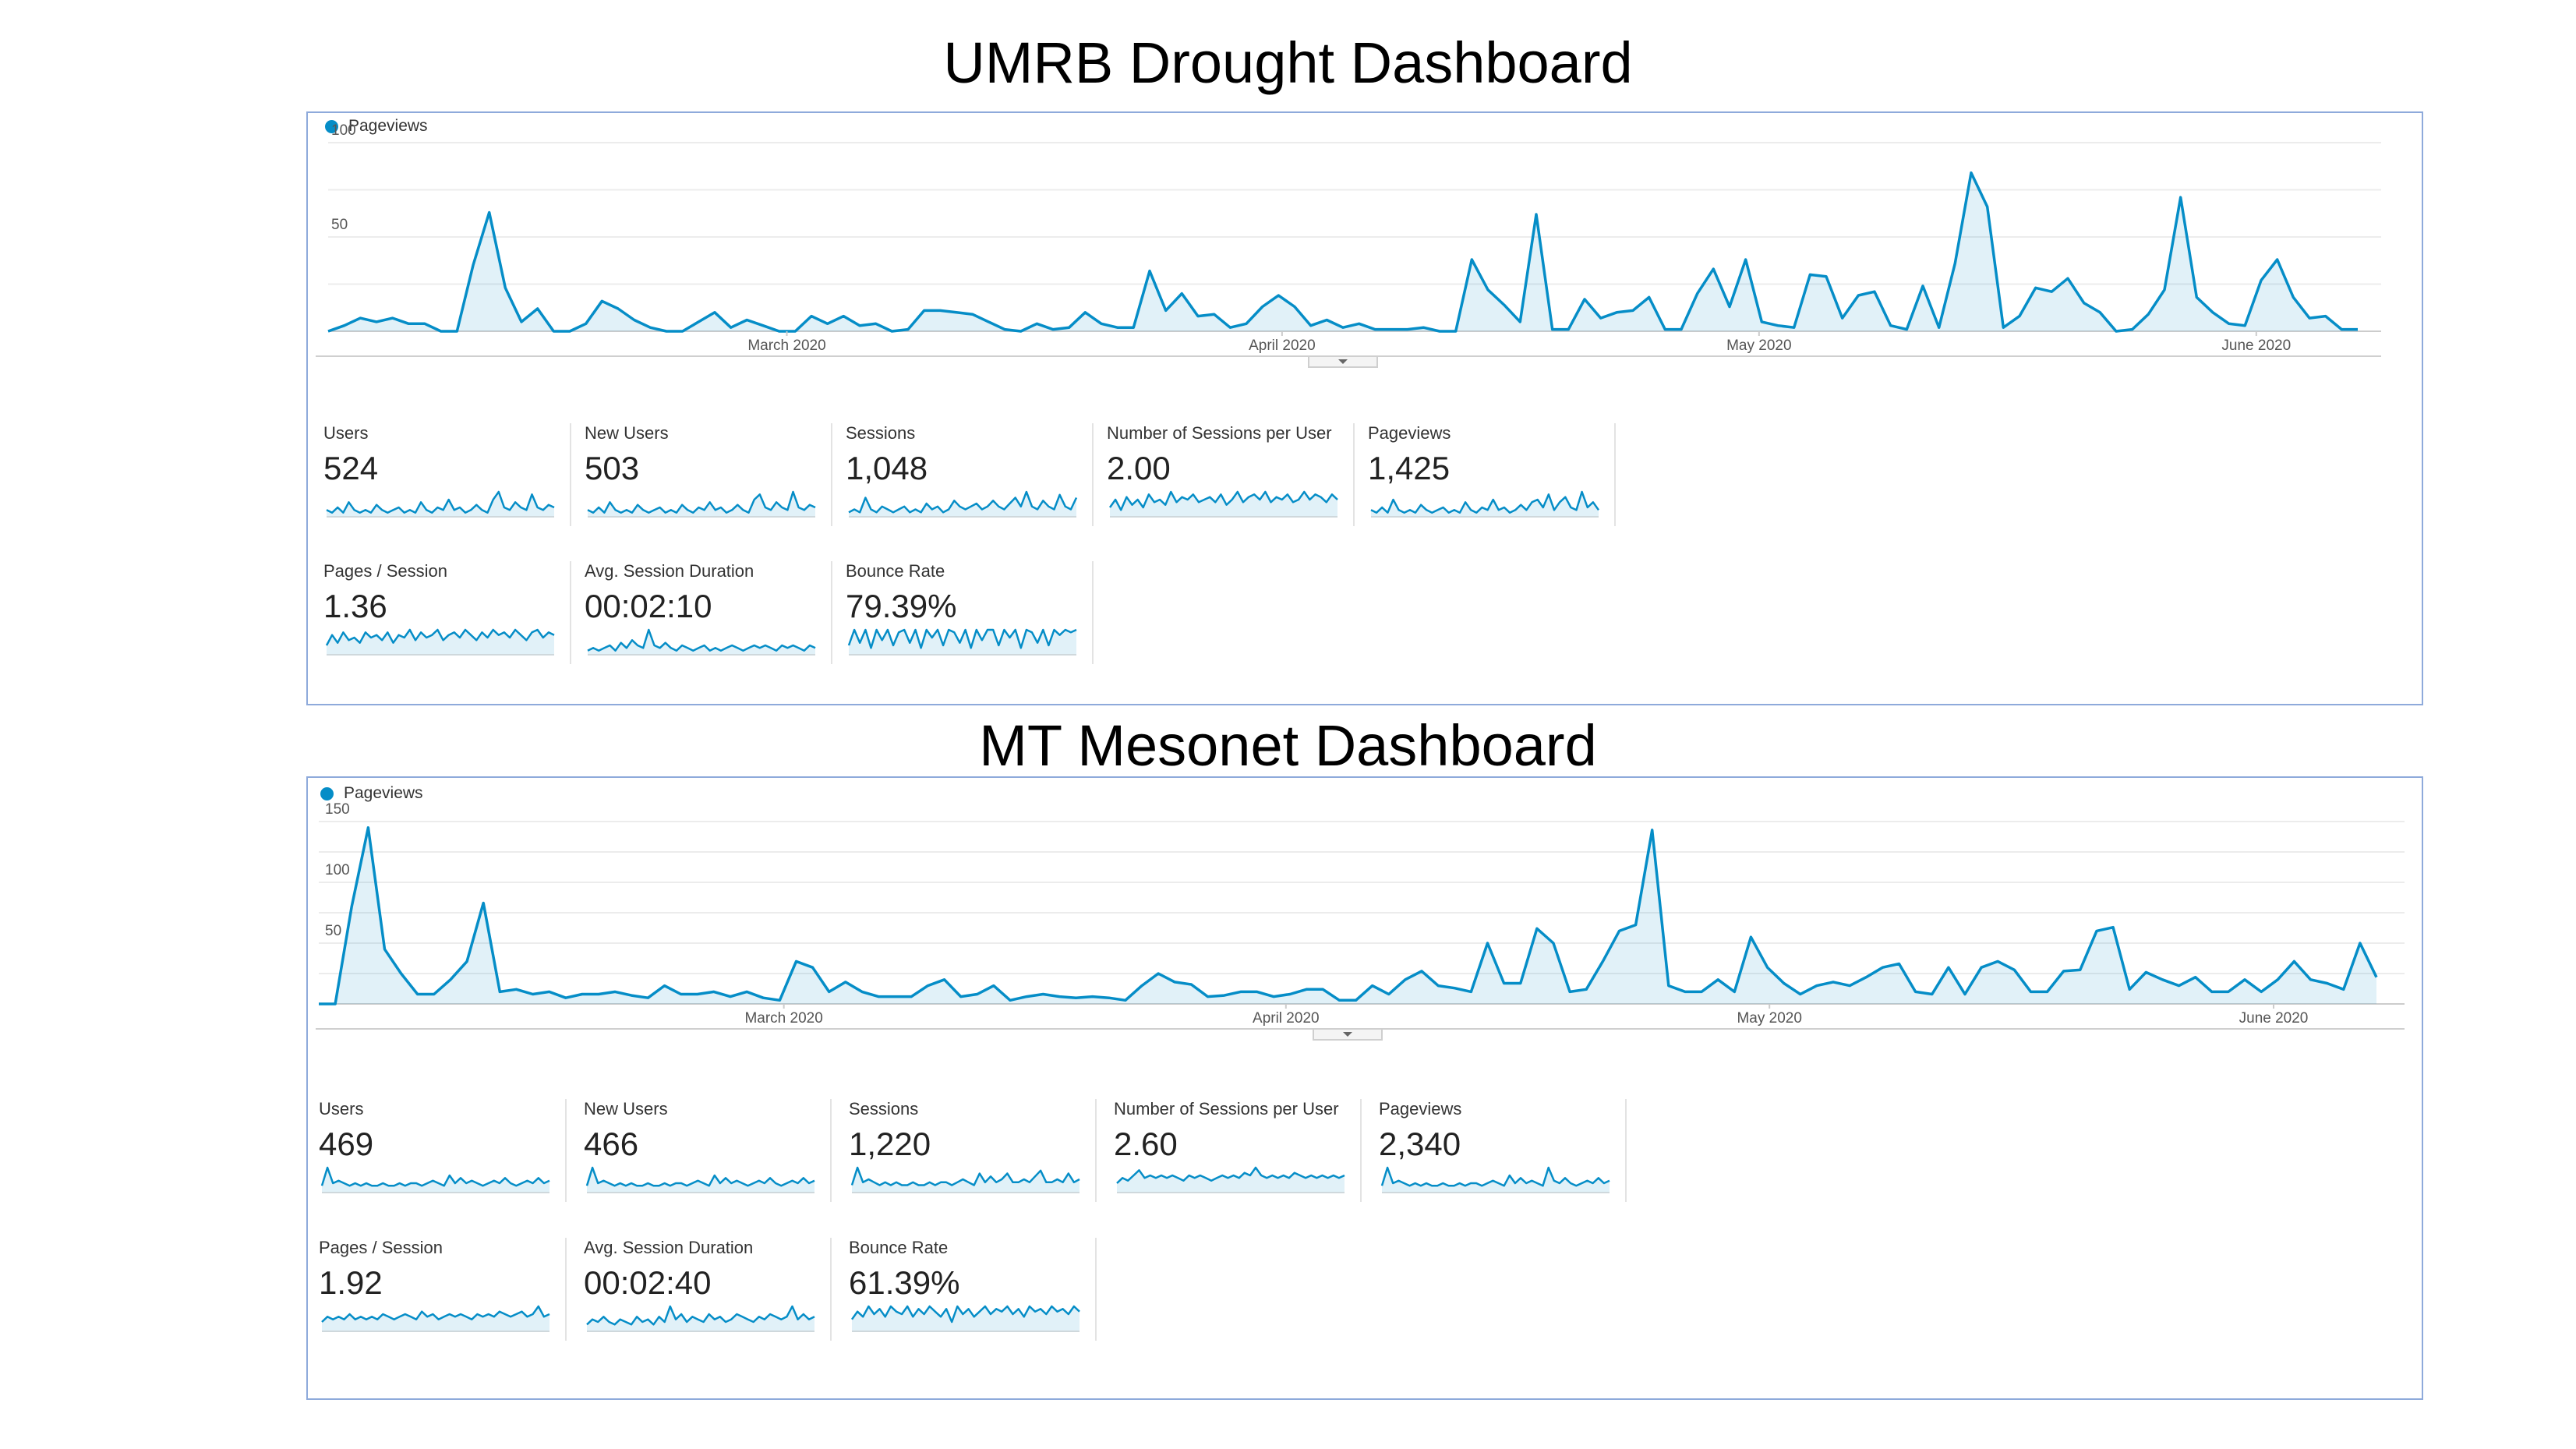  I want to click on metric-value: 61.39%, so click(904, 1282).